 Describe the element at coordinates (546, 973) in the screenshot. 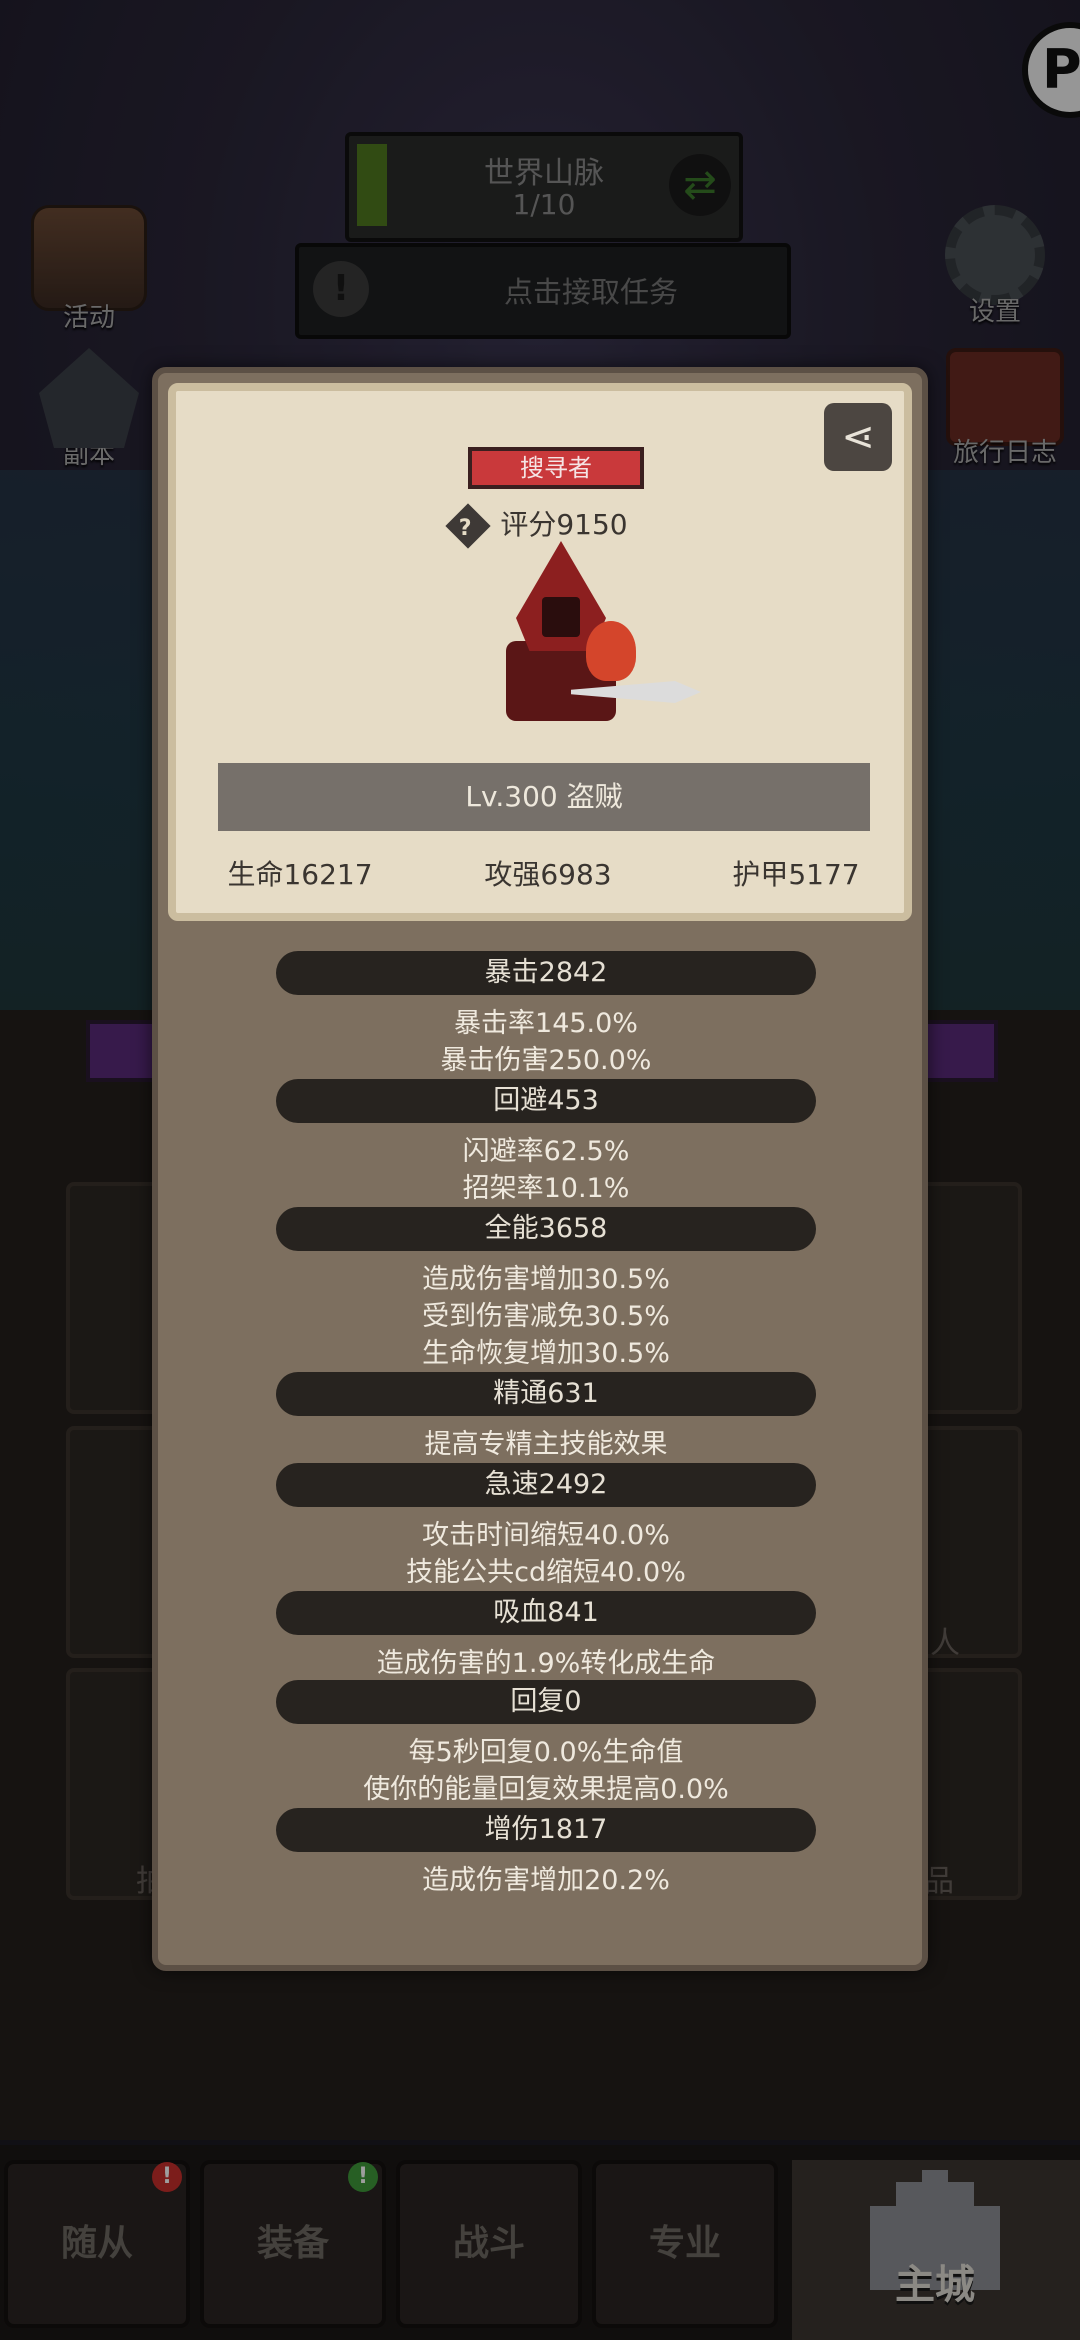

I see `stat-header: 暴击2842` at that location.